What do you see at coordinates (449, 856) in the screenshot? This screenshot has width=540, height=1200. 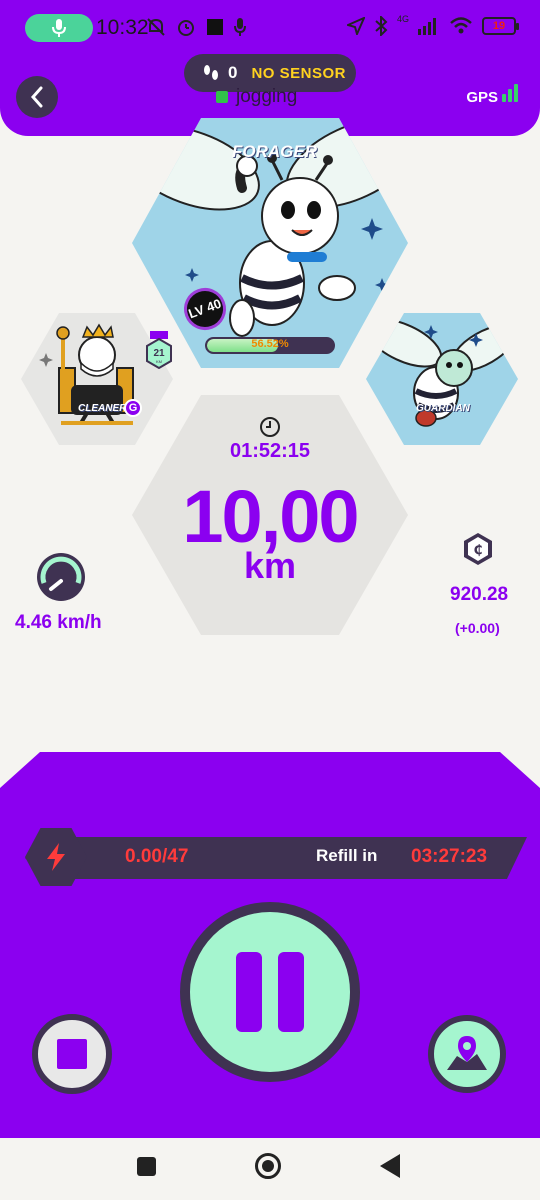 I see `refill-countdown: 03:27:23` at bounding box center [449, 856].